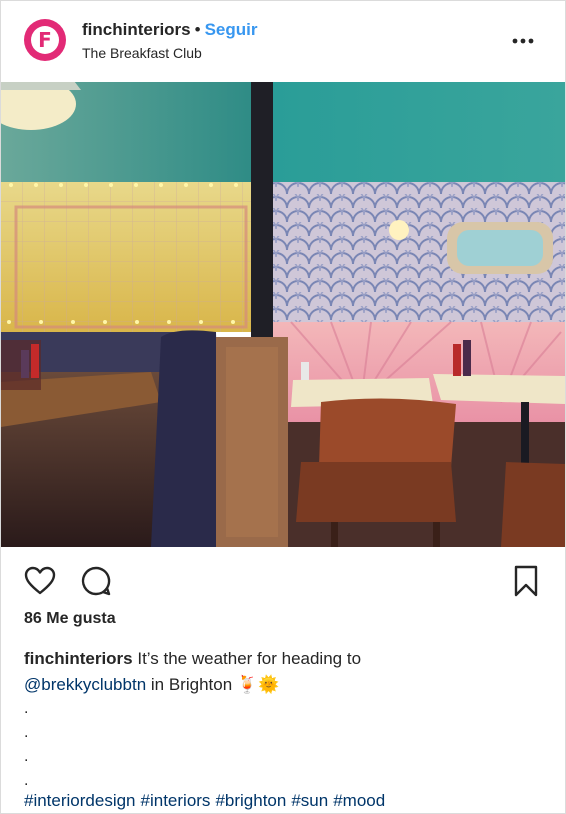  Describe the element at coordinates (78, 658) in the screenshot. I see `caption-username: finchinteriors` at that location.